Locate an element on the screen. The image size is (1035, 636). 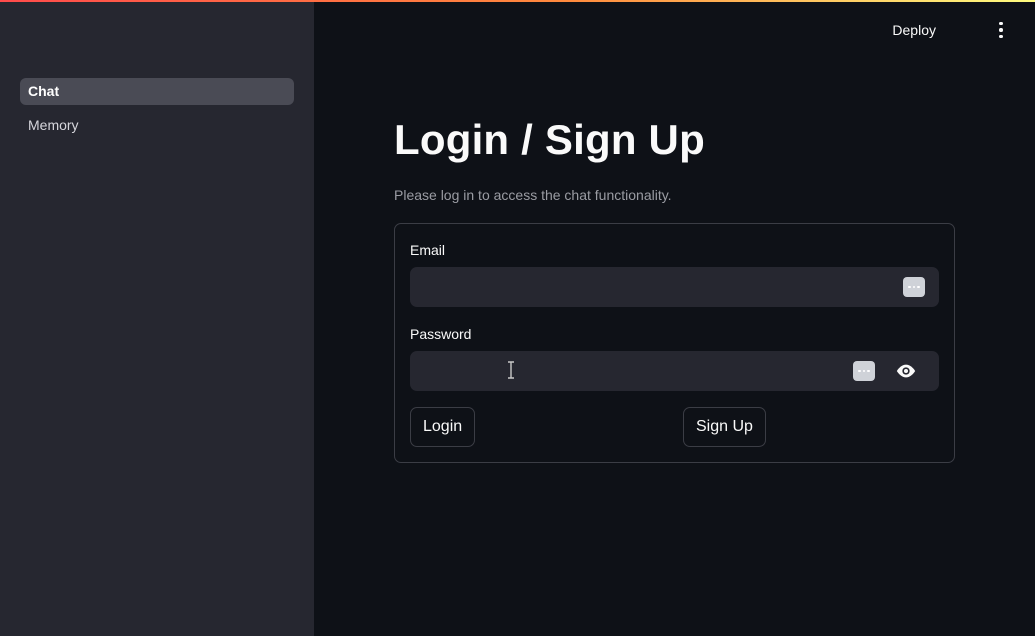
email-label: Email is located at coordinates (428, 250).